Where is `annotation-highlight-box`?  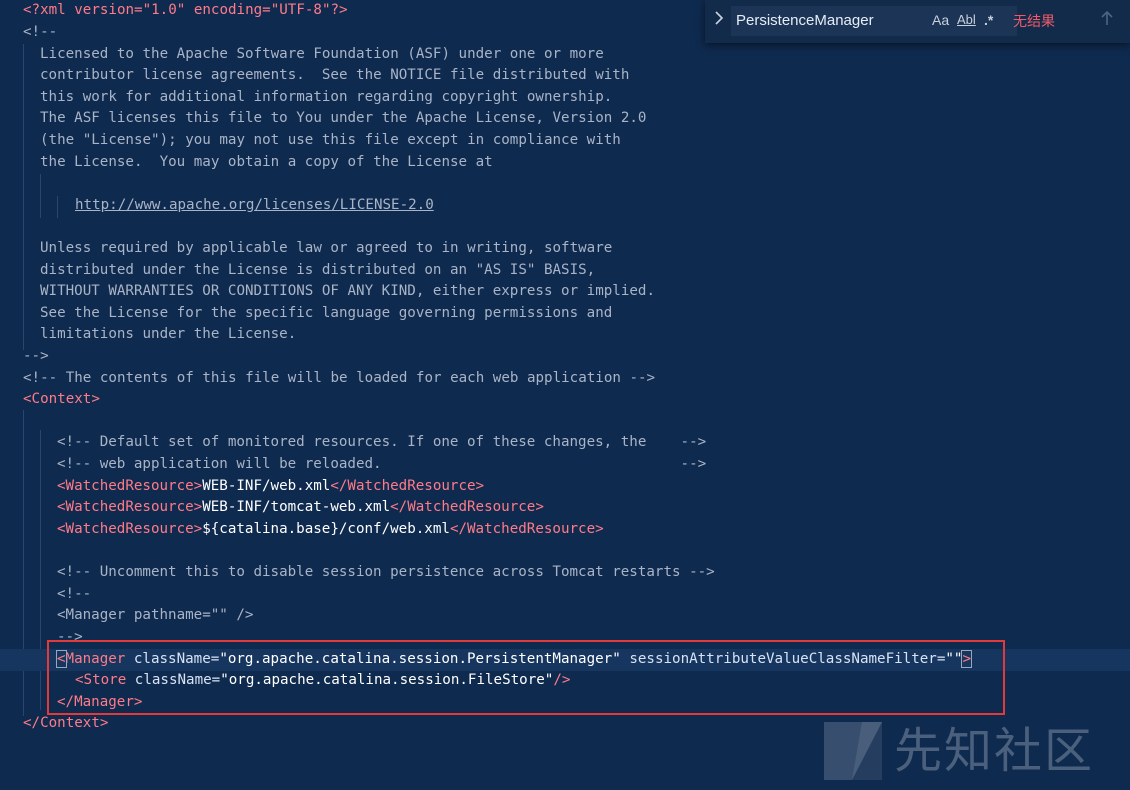 annotation-highlight-box is located at coordinates (526, 677).